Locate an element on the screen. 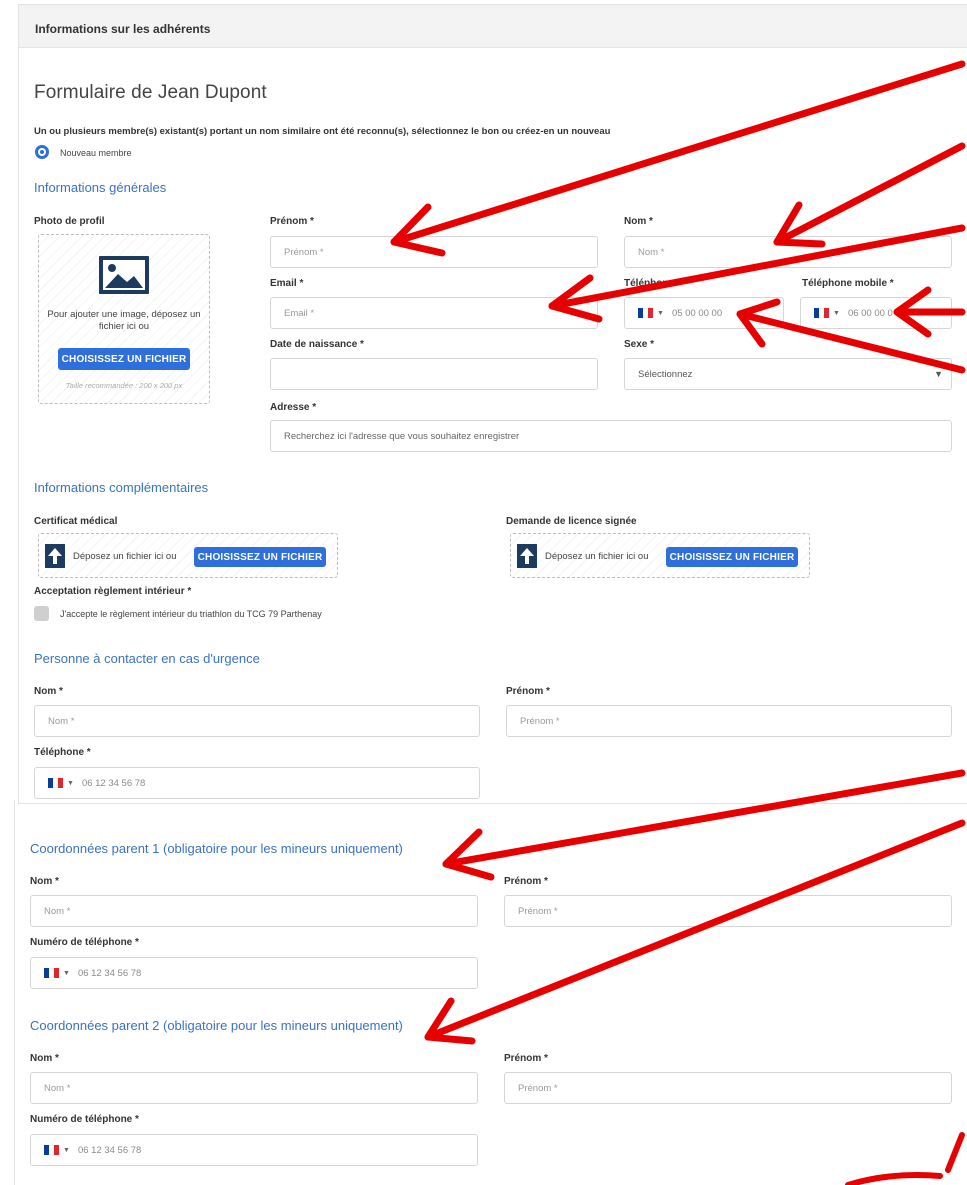  mobile-input: ▼ 06 00 00 0 is located at coordinates (876, 313).